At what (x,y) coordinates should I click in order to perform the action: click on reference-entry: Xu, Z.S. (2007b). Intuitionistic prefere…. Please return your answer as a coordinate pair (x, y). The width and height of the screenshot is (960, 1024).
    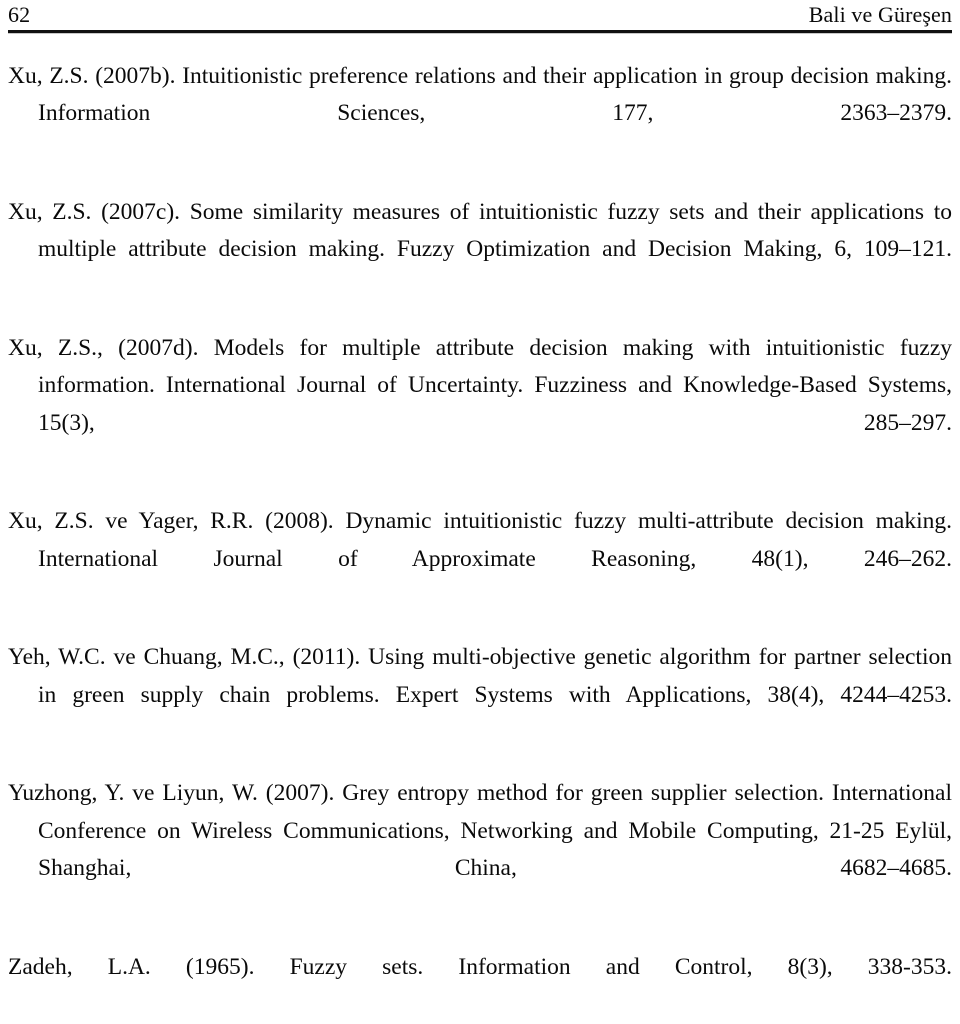
    Looking at the image, I should click on (480, 94).